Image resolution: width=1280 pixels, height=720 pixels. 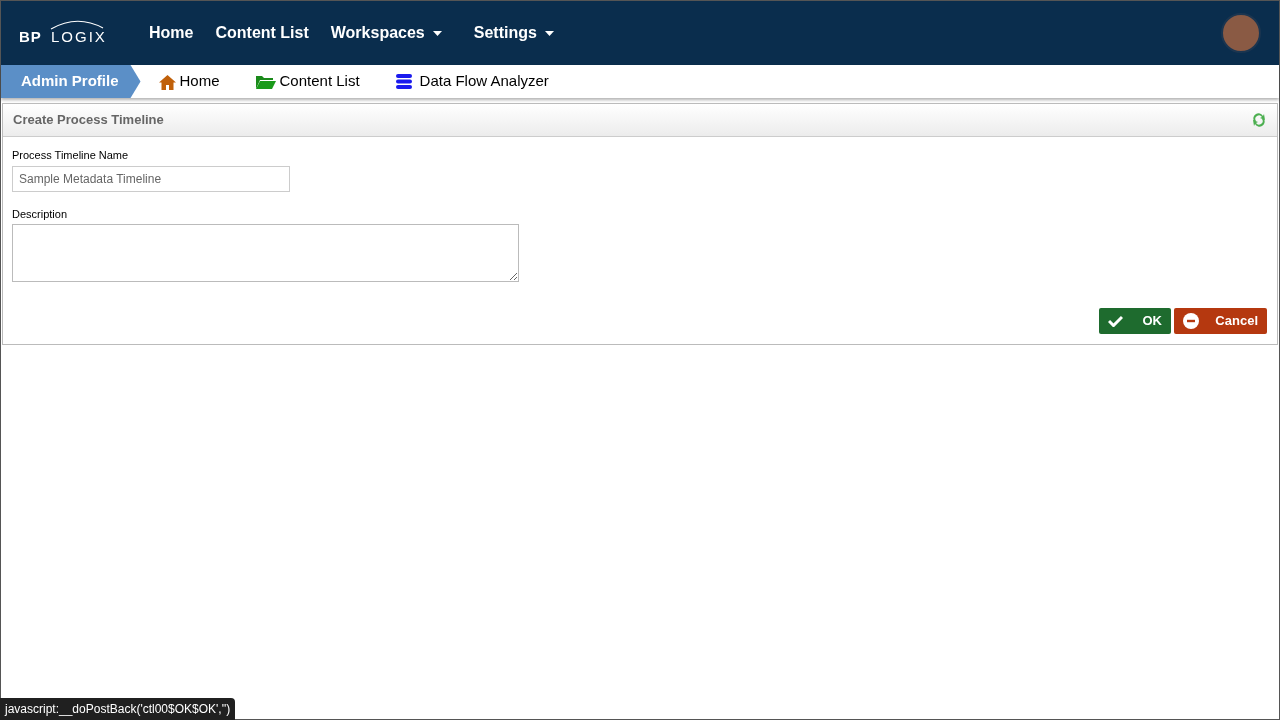 What do you see at coordinates (171, 33) in the screenshot?
I see `nav-link: Home` at bounding box center [171, 33].